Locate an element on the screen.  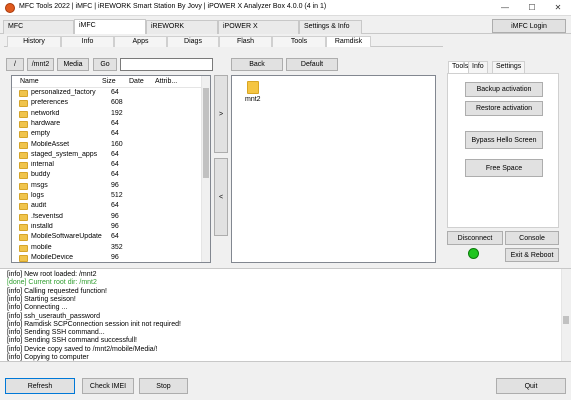
tab-apps: Apps is located at coordinates (140, 41).